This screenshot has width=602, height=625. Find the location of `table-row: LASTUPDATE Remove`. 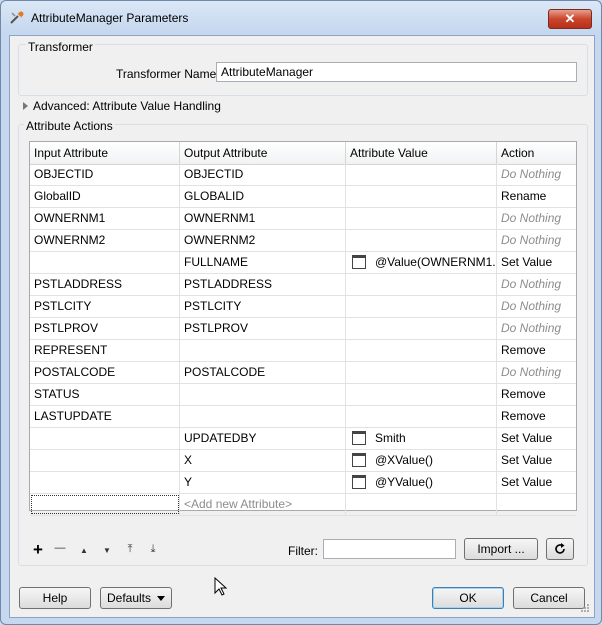

table-row: LASTUPDATE Remove is located at coordinates (303, 417).